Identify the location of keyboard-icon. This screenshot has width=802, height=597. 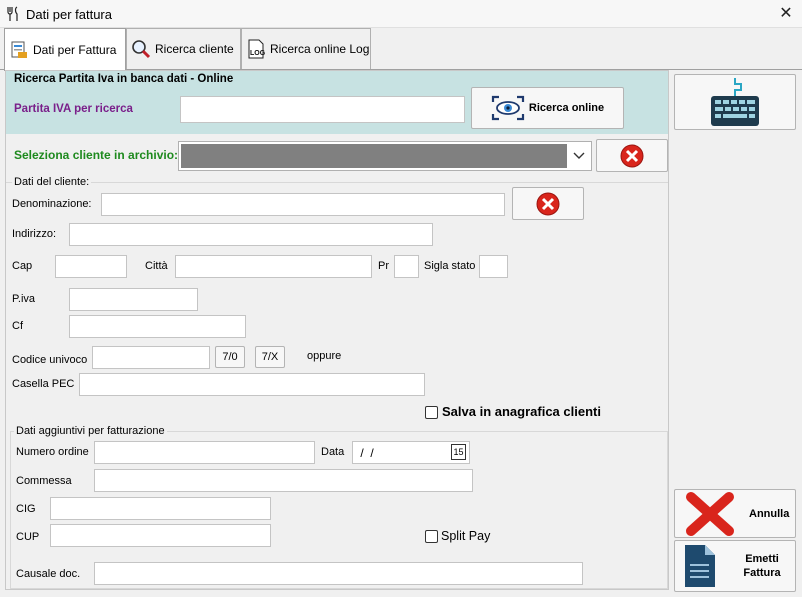
(735, 102).